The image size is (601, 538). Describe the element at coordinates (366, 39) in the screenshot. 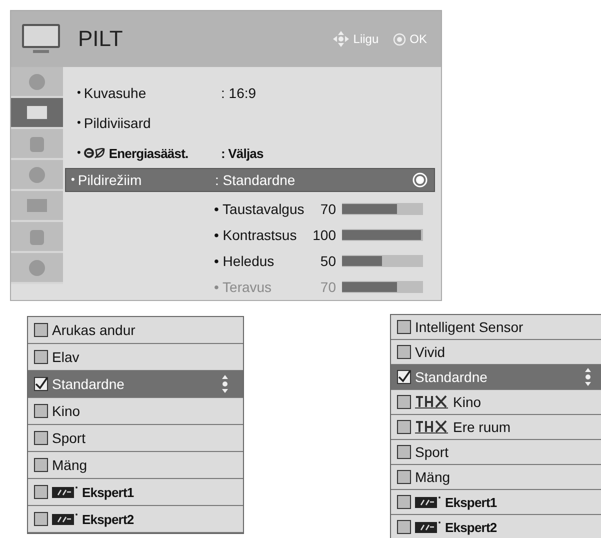

I see `hint-label: Liigu` at that location.